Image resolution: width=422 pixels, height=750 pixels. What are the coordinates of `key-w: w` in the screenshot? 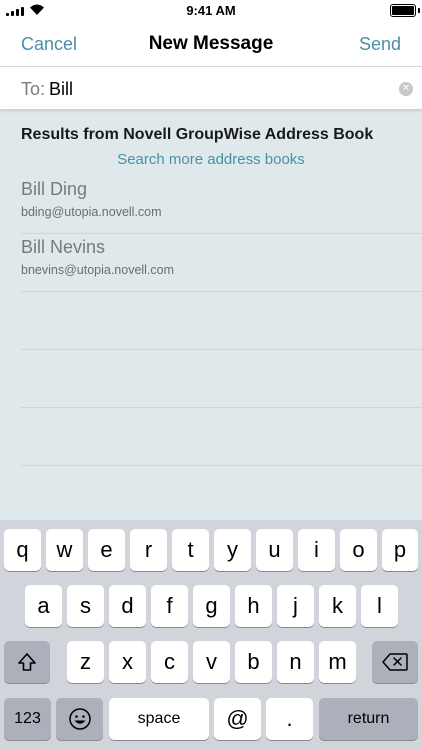 It's located at (64, 550).